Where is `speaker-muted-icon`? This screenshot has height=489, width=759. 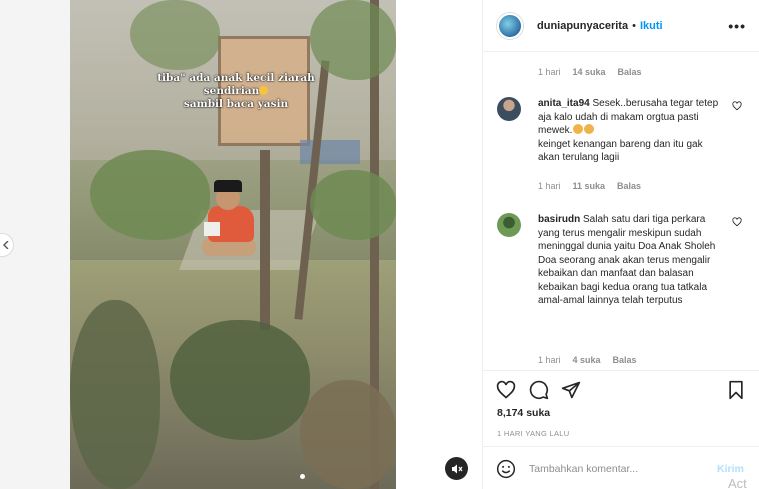
speaker-muted-icon is located at coordinates (456, 468).